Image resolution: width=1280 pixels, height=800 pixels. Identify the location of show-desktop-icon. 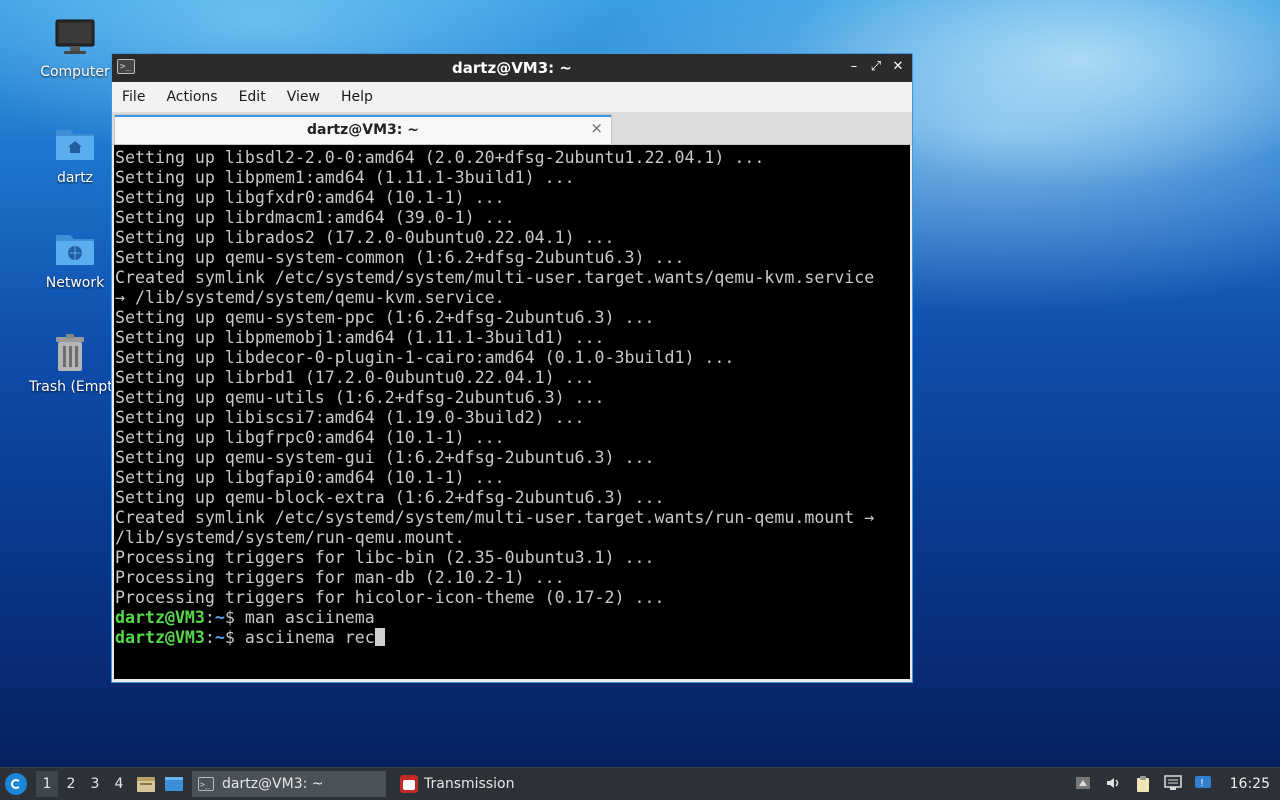
(174, 784).